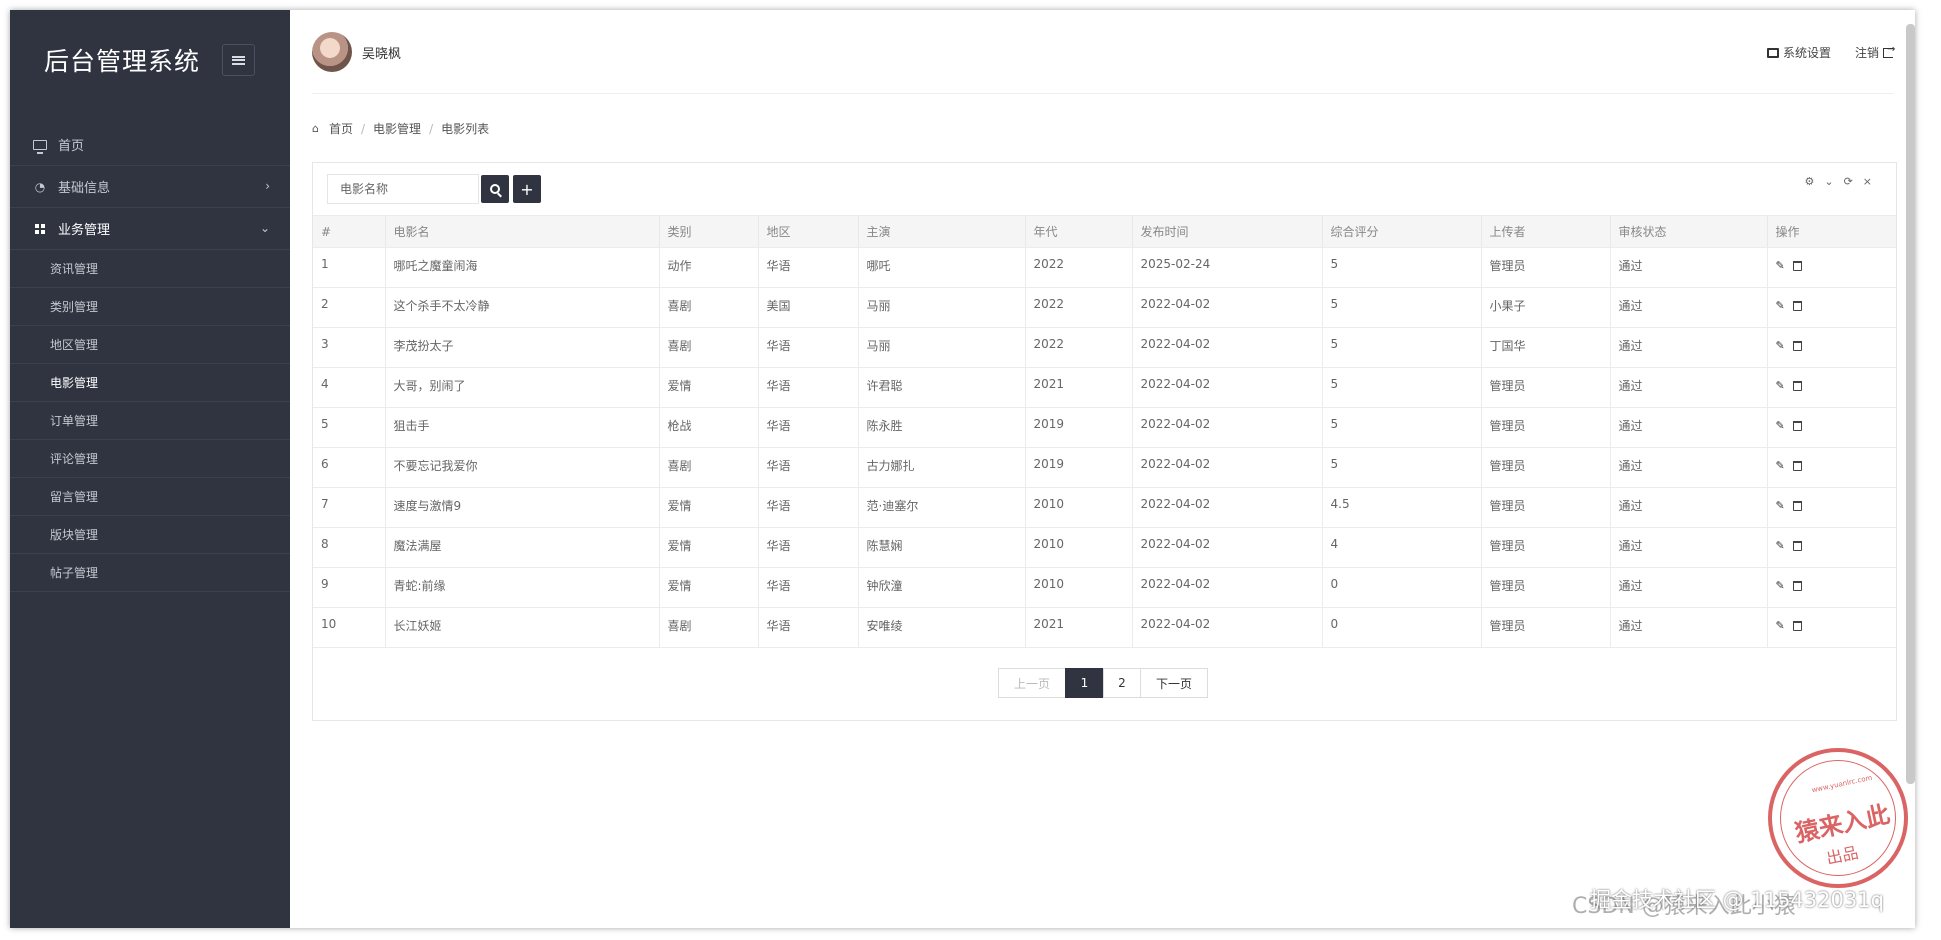 The height and width of the screenshot is (940, 1941). Describe the element at coordinates (1104, 467) in the screenshot. I see `table-row: 6 不要忘记我爱你 喜剧 华语 古力娜扎 2019 2022-04-02 5 管理员 通过 ✎` at that location.